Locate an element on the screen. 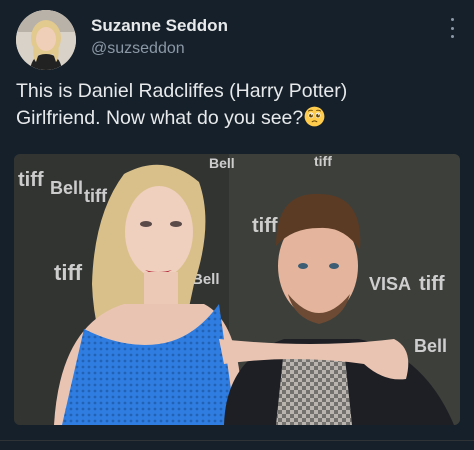 This screenshot has height=450, width=474. author-avatar is located at coordinates (46, 40).